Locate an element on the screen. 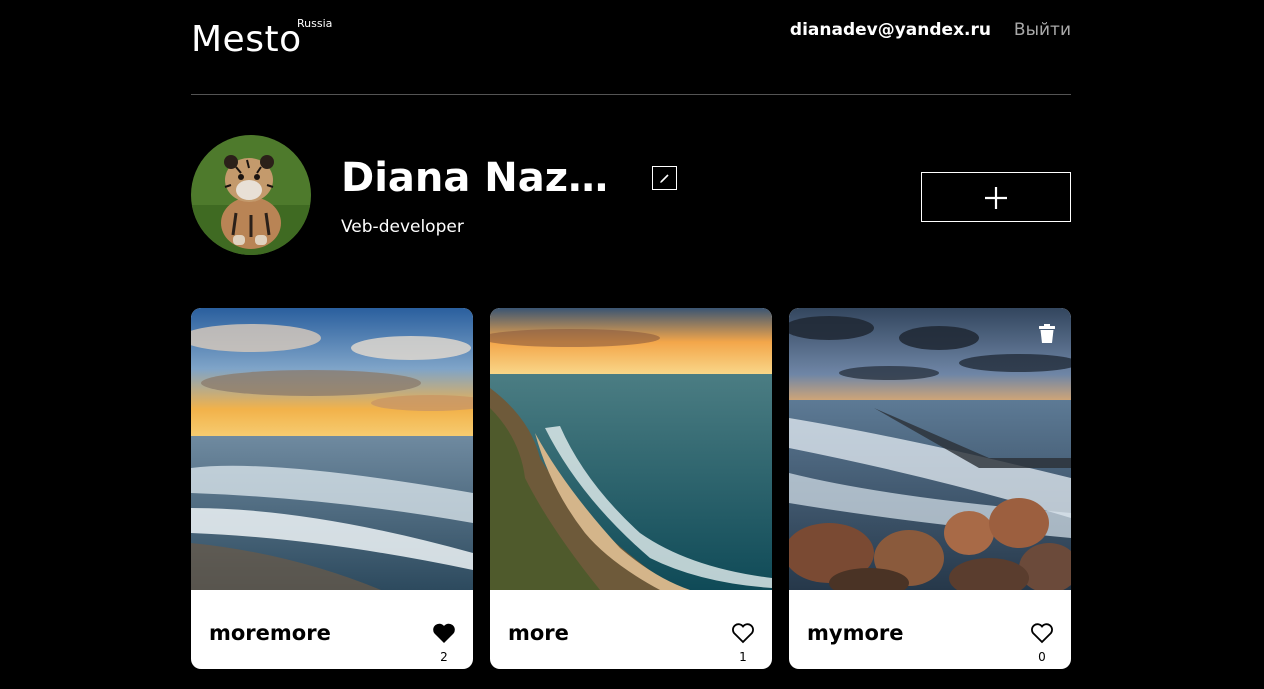 Image resolution: width=1264 pixels, height=689 pixels. card-title: more is located at coordinates (538, 633).